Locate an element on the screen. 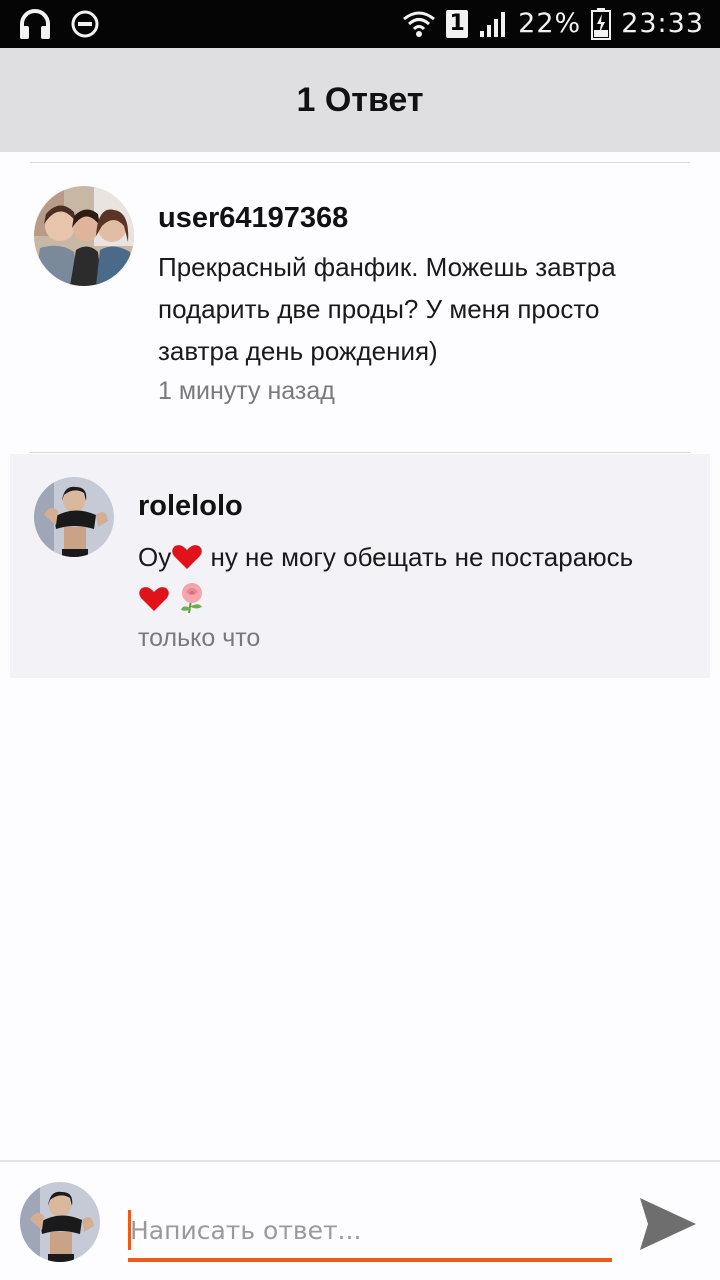 Image resolution: width=720 pixels, height=1280 pixels. reply-composer is located at coordinates (360, 1220).